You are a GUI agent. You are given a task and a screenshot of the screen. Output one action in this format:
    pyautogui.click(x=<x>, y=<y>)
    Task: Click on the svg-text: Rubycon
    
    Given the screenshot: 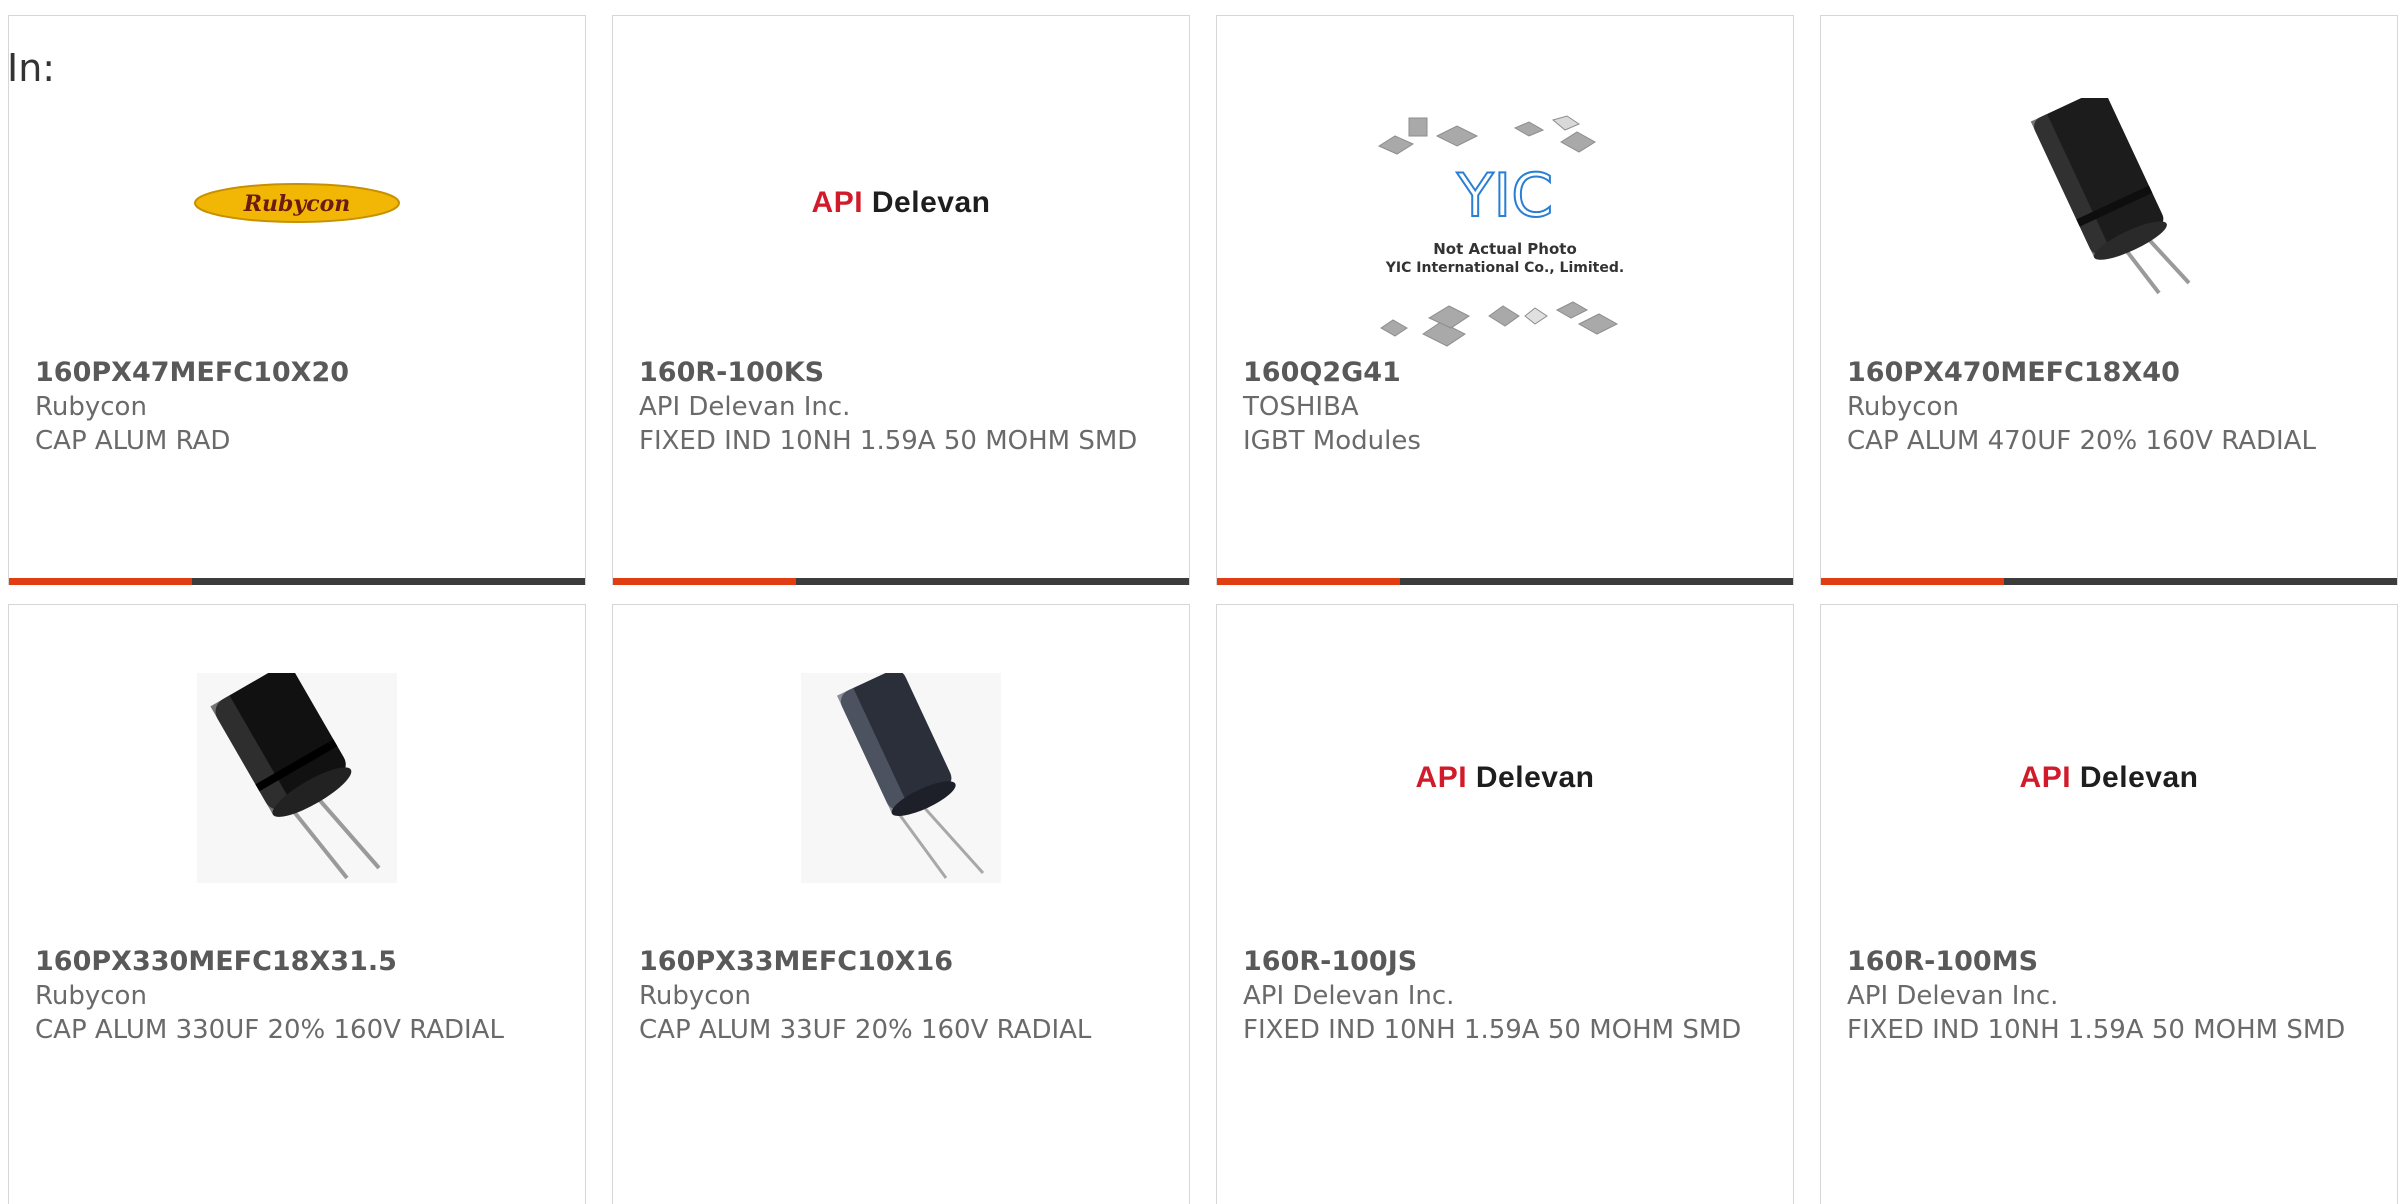 What is the action you would take?
    pyautogui.click(x=297, y=204)
    